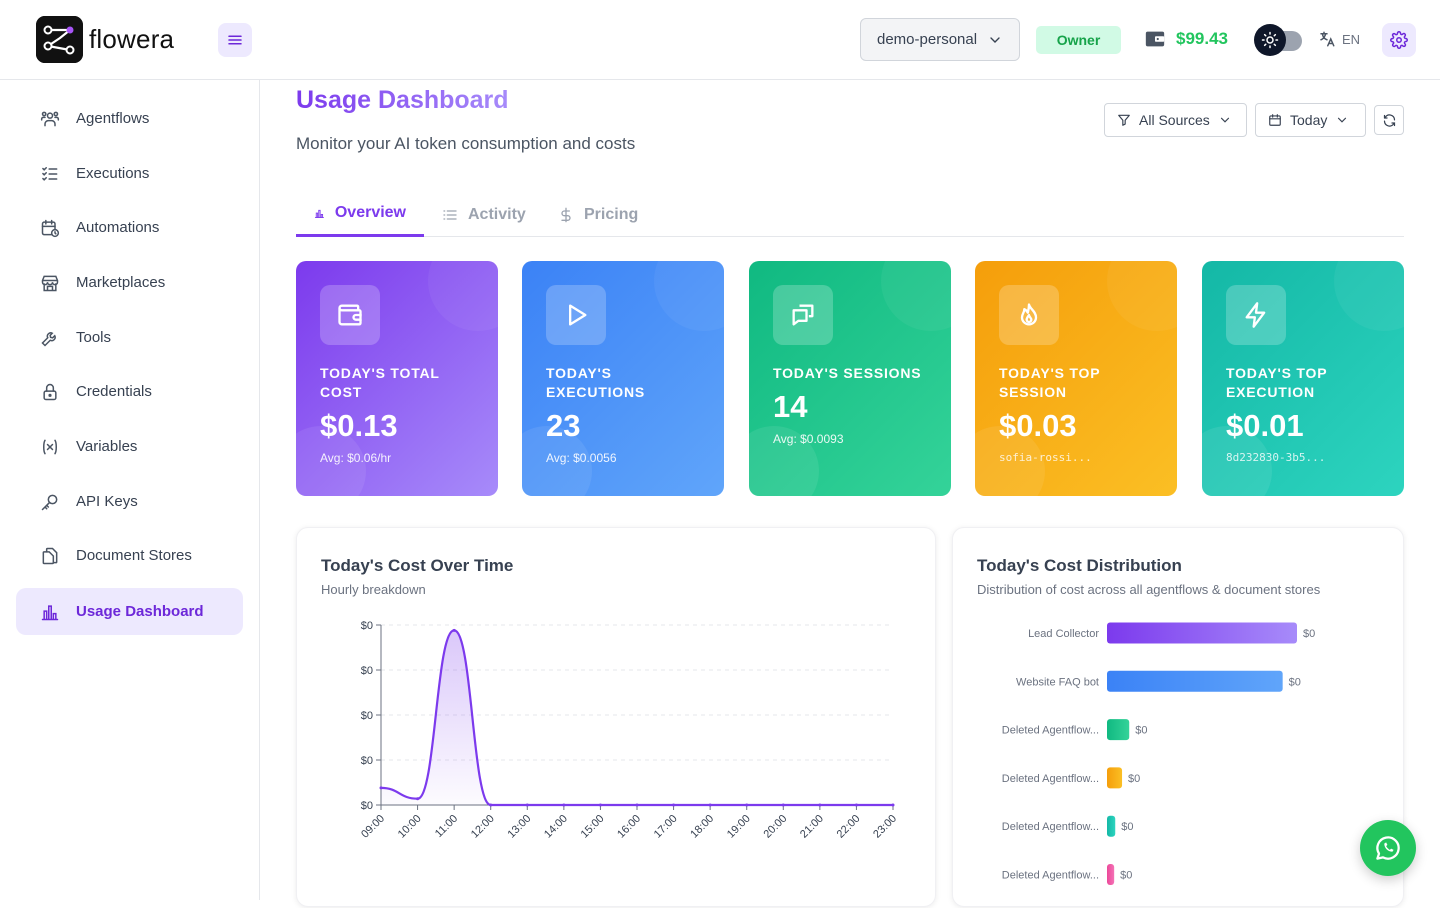 The width and height of the screenshot is (1440, 908). I want to click on stat-label: Today's Total Cost, so click(380, 382).